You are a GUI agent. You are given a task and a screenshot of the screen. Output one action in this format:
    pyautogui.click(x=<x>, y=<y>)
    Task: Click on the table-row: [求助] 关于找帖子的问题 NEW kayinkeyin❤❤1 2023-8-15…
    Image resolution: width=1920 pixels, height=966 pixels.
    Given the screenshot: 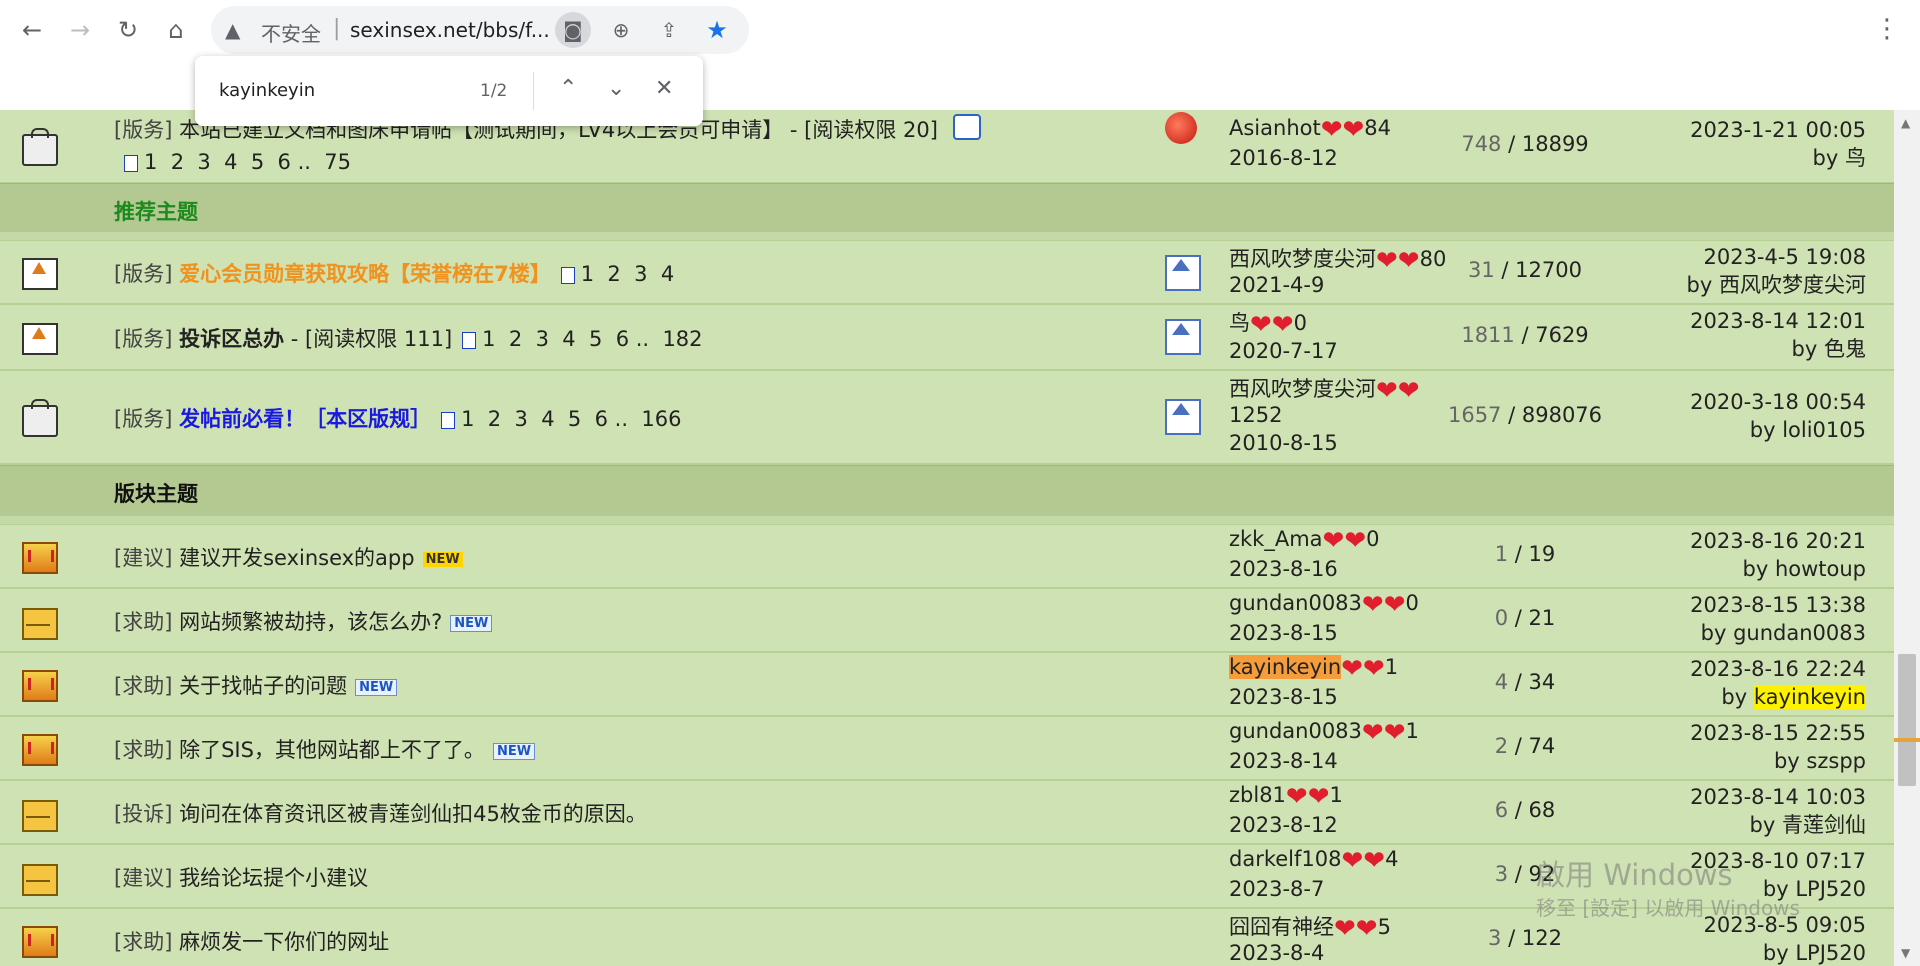 What is the action you would take?
    pyautogui.click(x=947, y=685)
    